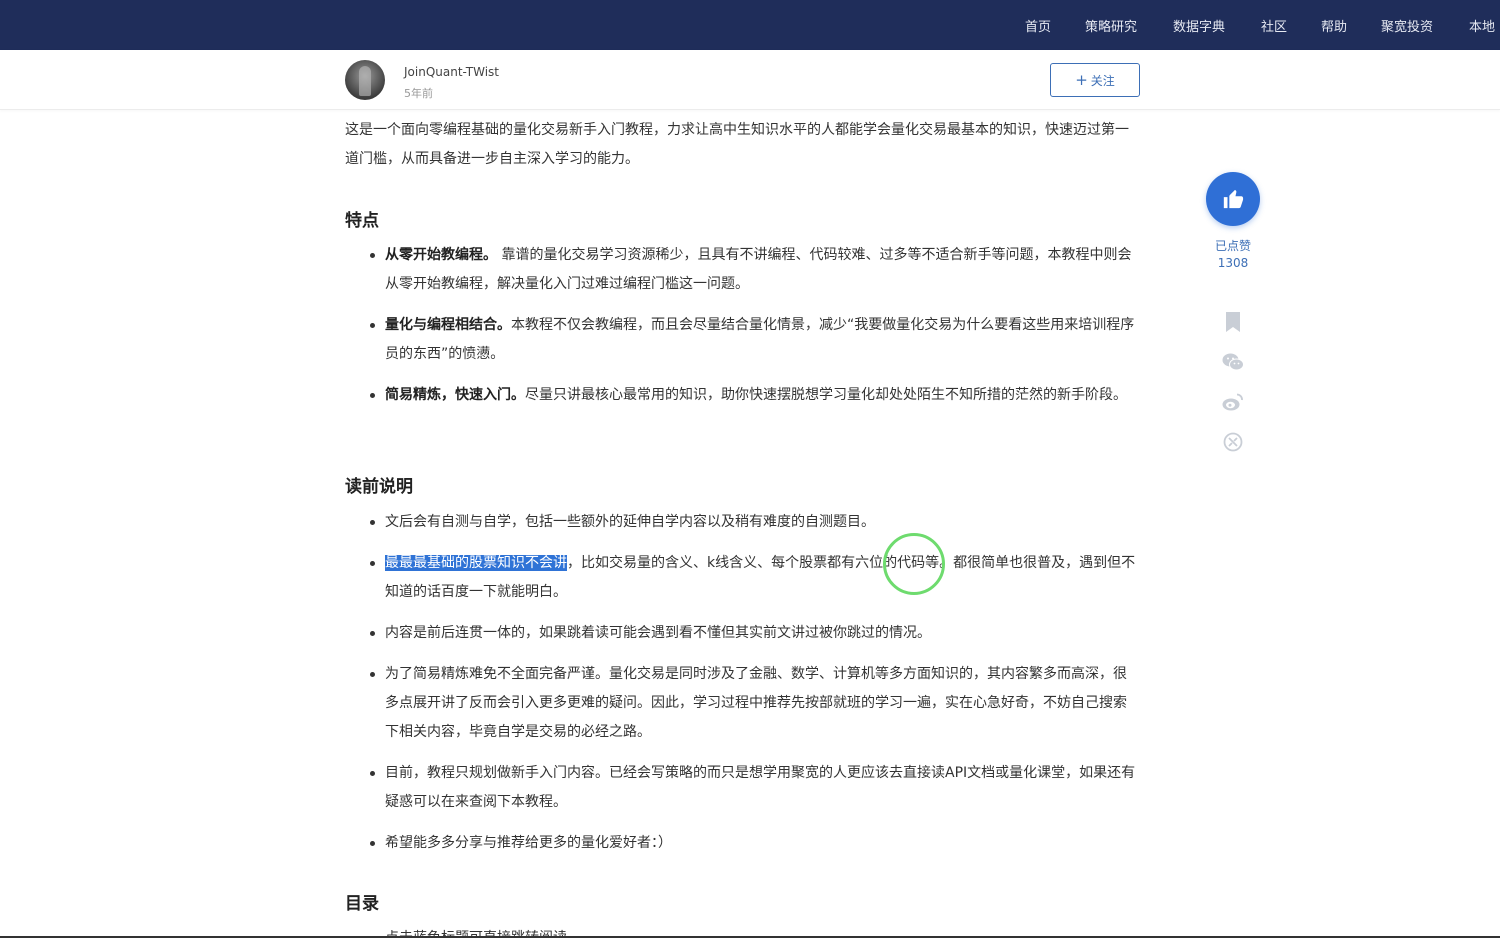 This screenshot has width=1500, height=938. I want to click on follow-button: + 关注, so click(1095, 80).